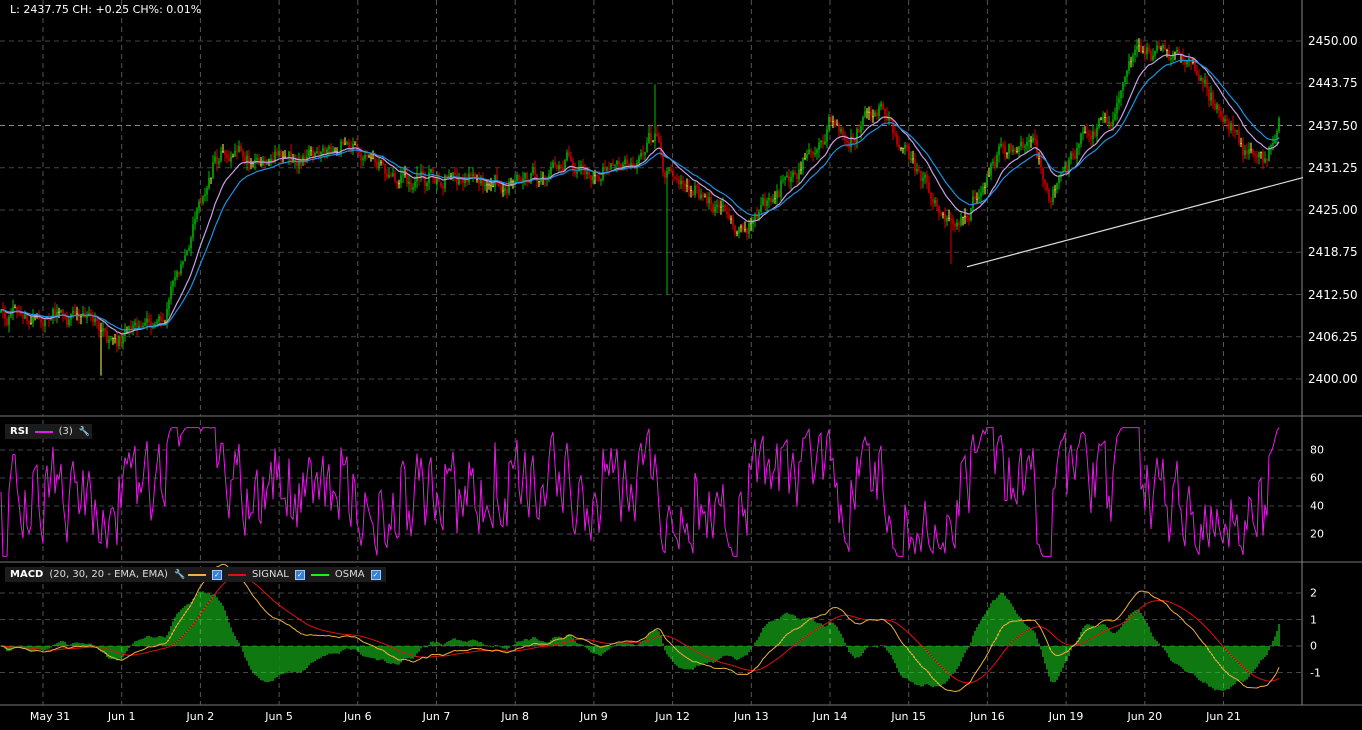 The image size is (1362, 730). Describe the element at coordinates (270, 574) in the screenshot. I see `signal-label: SIGNAL` at that location.